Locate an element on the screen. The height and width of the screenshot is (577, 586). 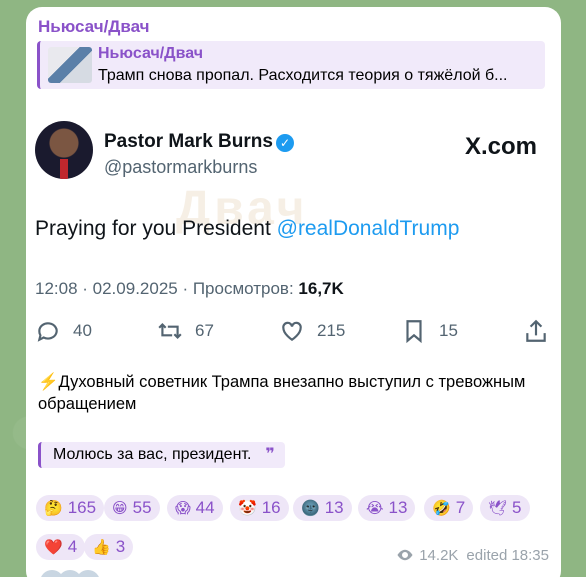
reaction-count: 55 is located at coordinates (142, 507).